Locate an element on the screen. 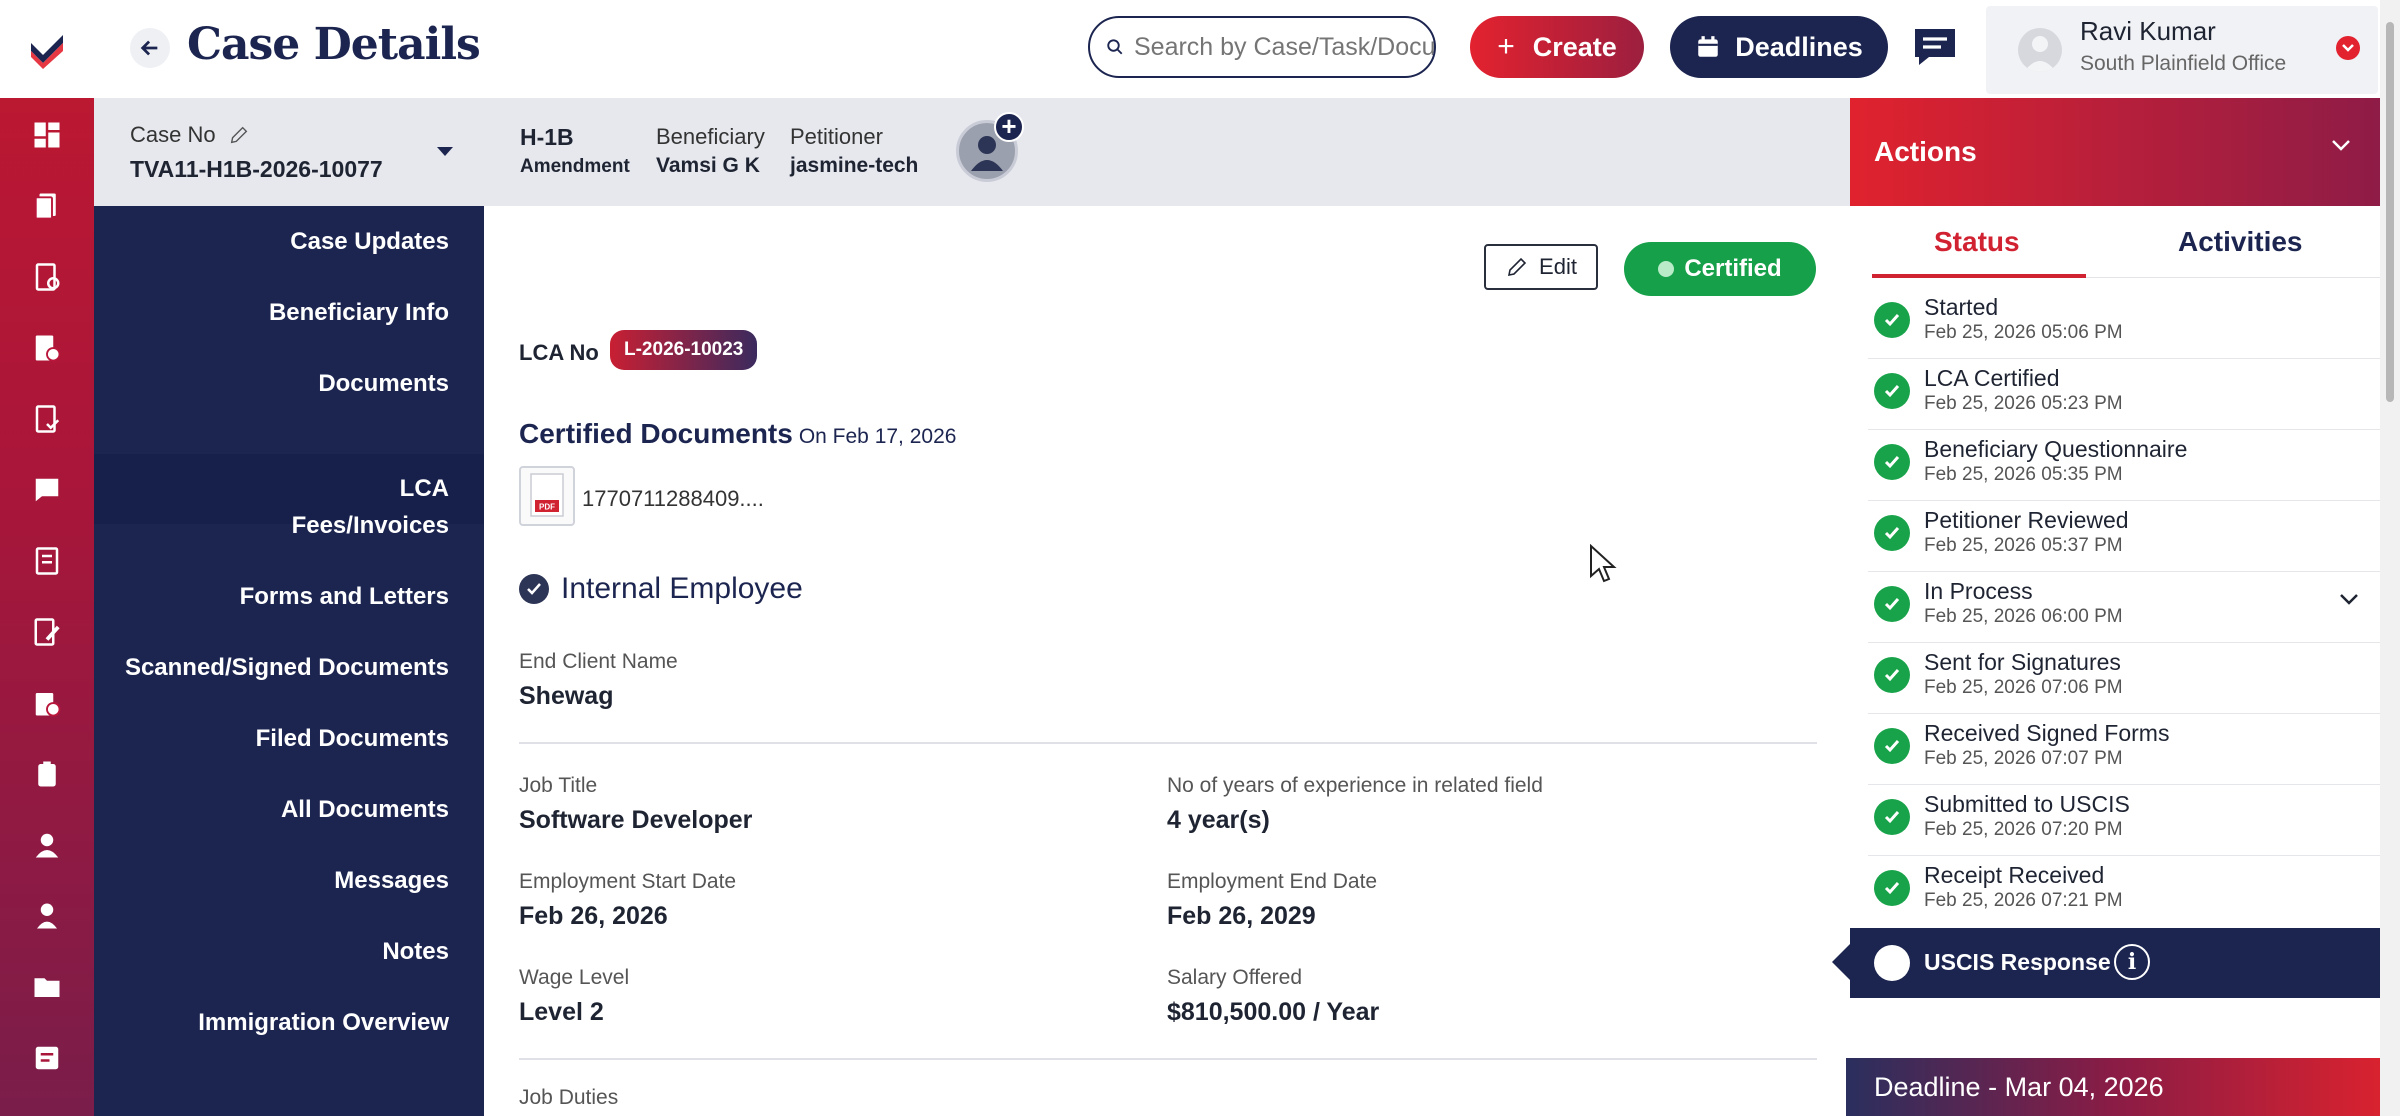  search-input is located at coordinates (1284, 47).